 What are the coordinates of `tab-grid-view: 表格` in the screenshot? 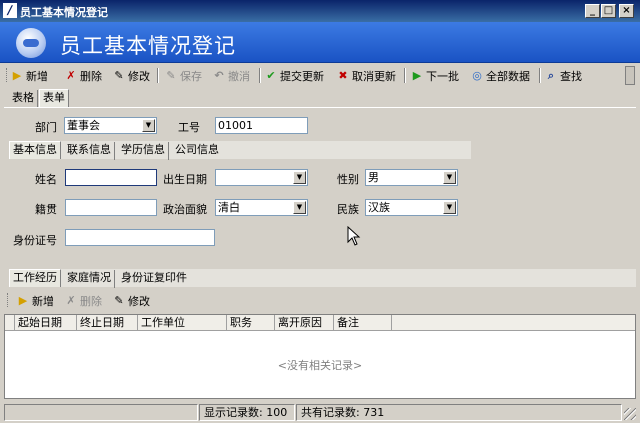 It's located at (23, 99).